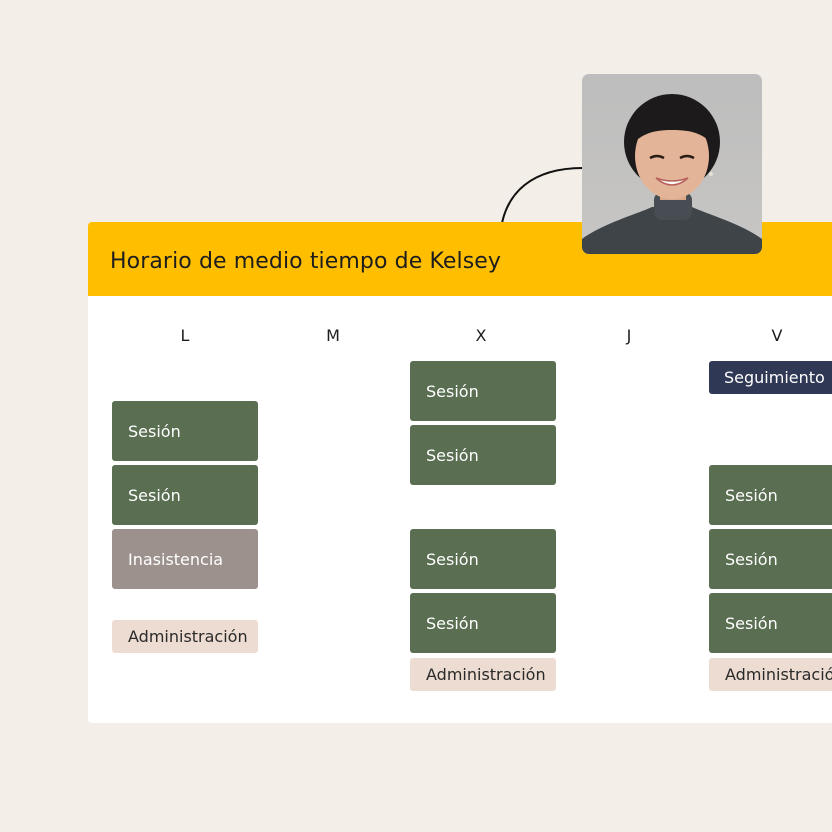 The image size is (832, 832). Describe the element at coordinates (770, 674) in the screenshot. I see `friday-admin-block: Administración` at that location.